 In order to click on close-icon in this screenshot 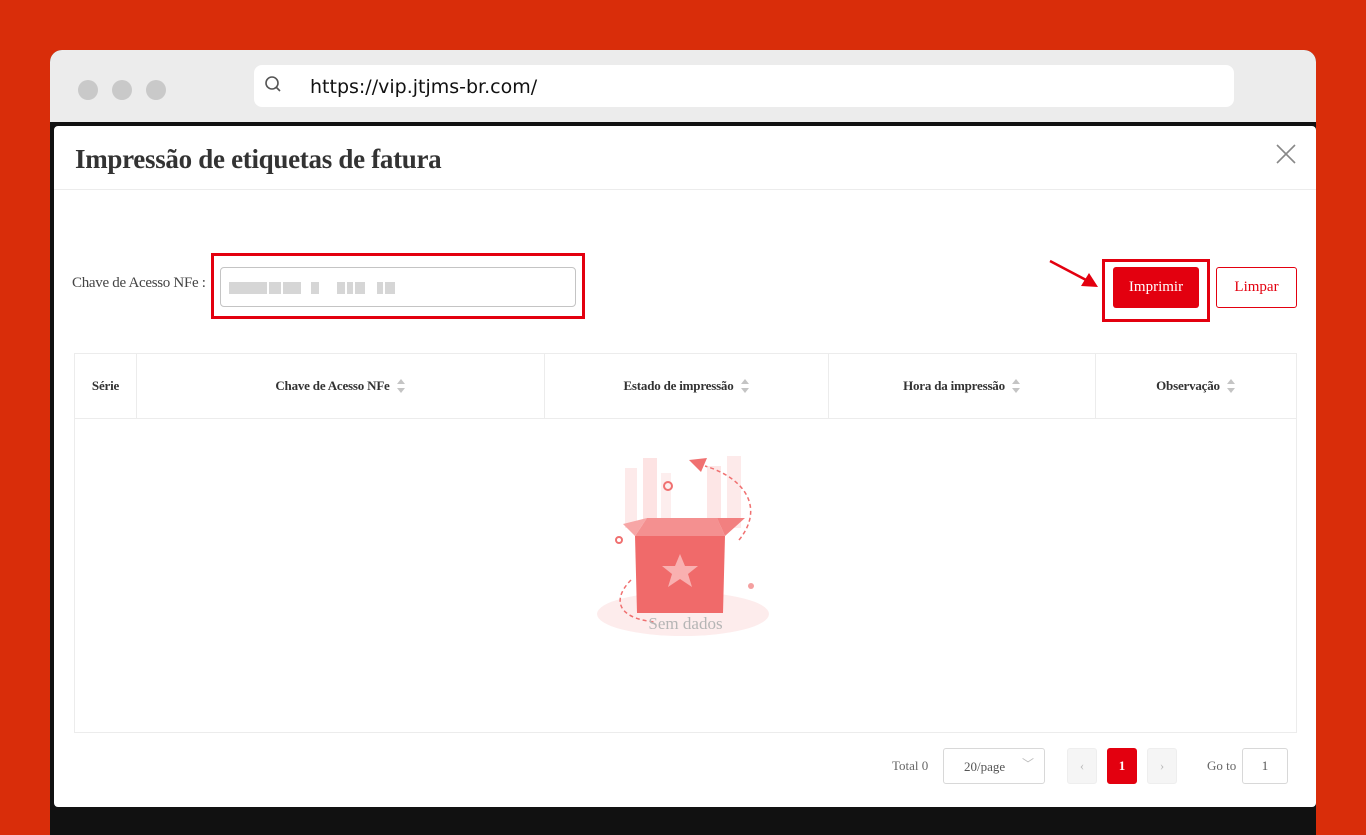, I will do `click(1286, 154)`.